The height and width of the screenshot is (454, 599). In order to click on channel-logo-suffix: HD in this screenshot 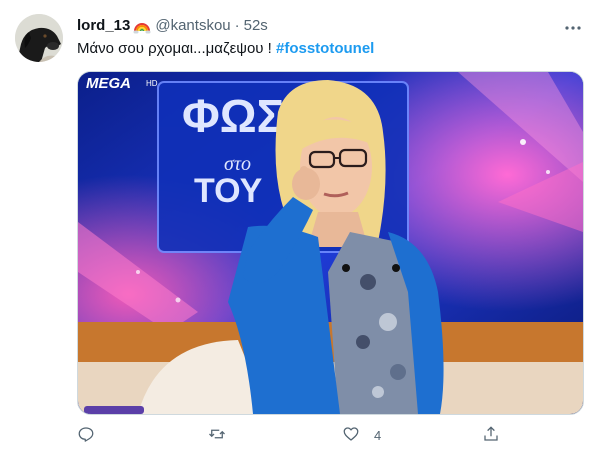, I will do `click(152, 83)`.